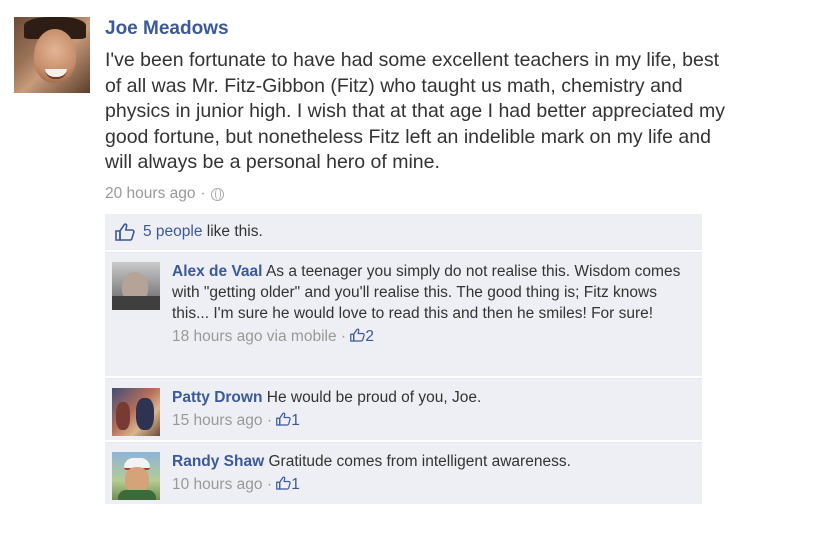 This screenshot has width=837, height=540. What do you see at coordinates (217, 484) in the screenshot?
I see `comment-timestamp: 10 hours ago` at bounding box center [217, 484].